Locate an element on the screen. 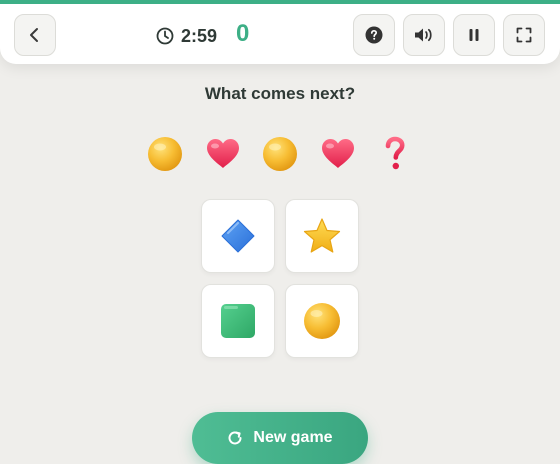 This screenshot has height=464, width=560. question-mark-icon is located at coordinates (395, 153).